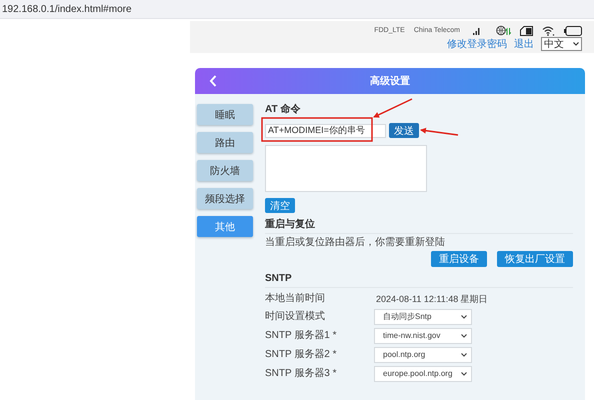 This screenshot has height=400, width=594. What do you see at coordinates (503, 30) in the screenshot?
I see `globe-icon` at bounding box center [503, 30].